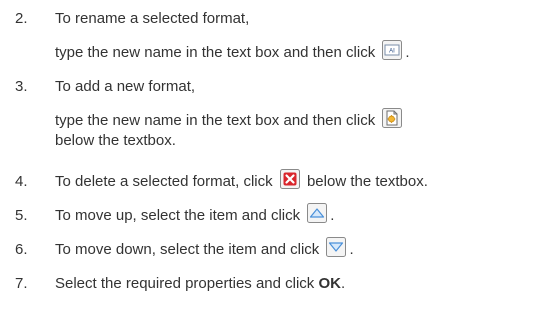 This screenshot has width=551, height=311. I want to click on step-text: To move up, select the item and click, so click(178, 215).